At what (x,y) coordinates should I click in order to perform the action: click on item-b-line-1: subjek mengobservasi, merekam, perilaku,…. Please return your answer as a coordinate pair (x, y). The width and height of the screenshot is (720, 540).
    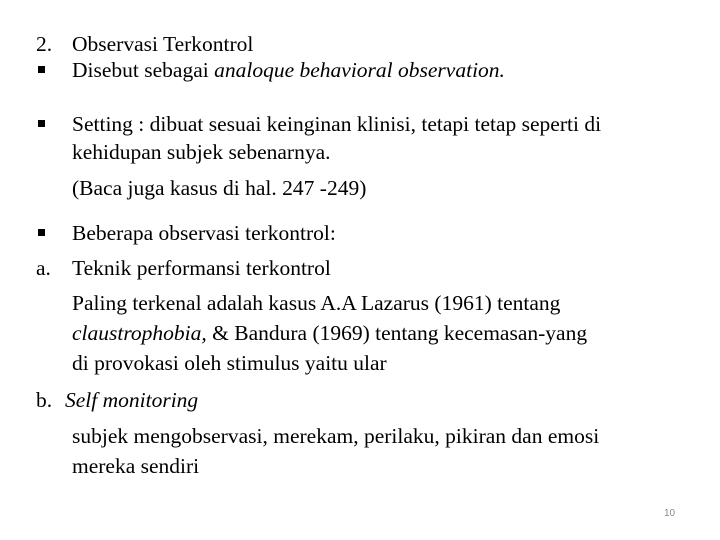
    Looking at the image, I should click on (336, 436).